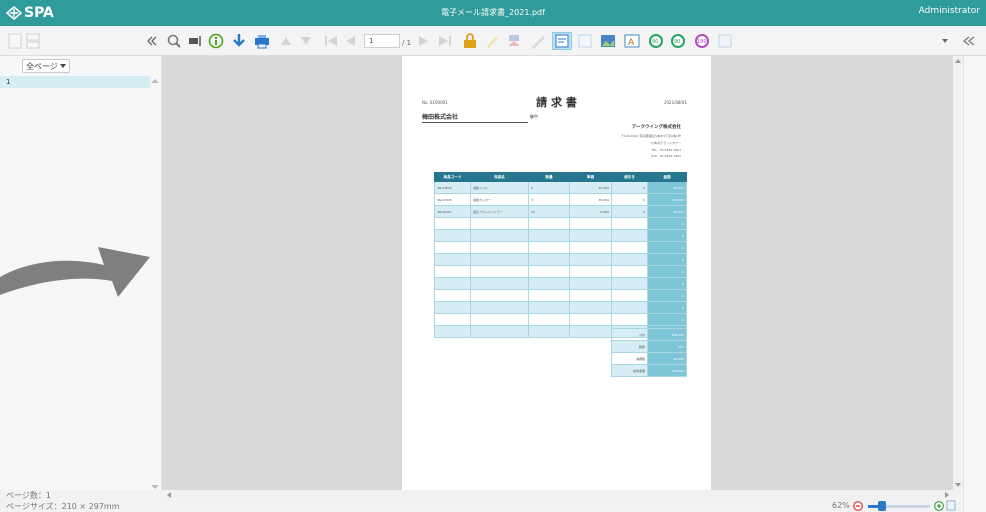  What do you see at coordinates (629, 370) in the screenshot?
I see `summary-label: 請求金額` at bounding box center [629, 370].